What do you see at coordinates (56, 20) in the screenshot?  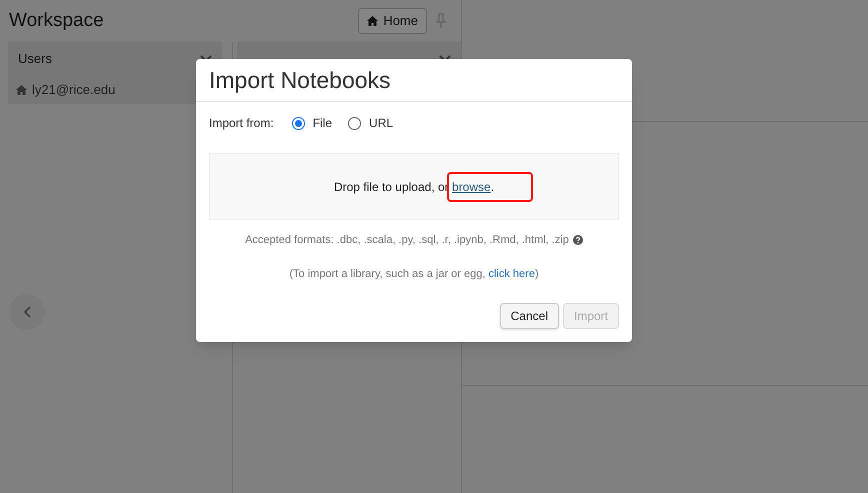 I see `workspace-title: Workspace` at bounding box center [56, 20].